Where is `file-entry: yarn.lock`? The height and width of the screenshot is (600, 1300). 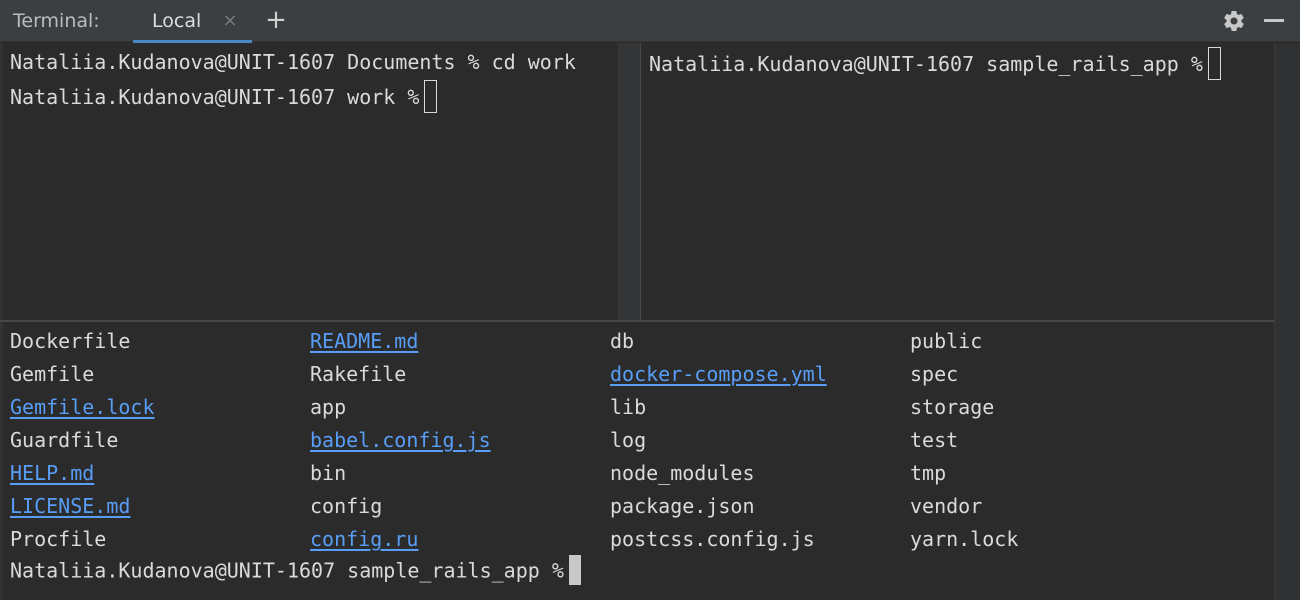
file-entry: yarn.lock is located at coordinates (964, 539).